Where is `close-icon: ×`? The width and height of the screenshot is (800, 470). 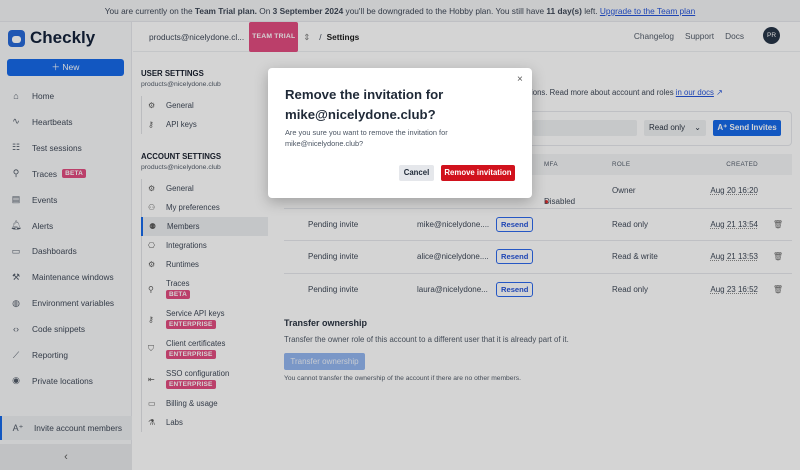
close-icon: × is located at coordinates (520, 79).